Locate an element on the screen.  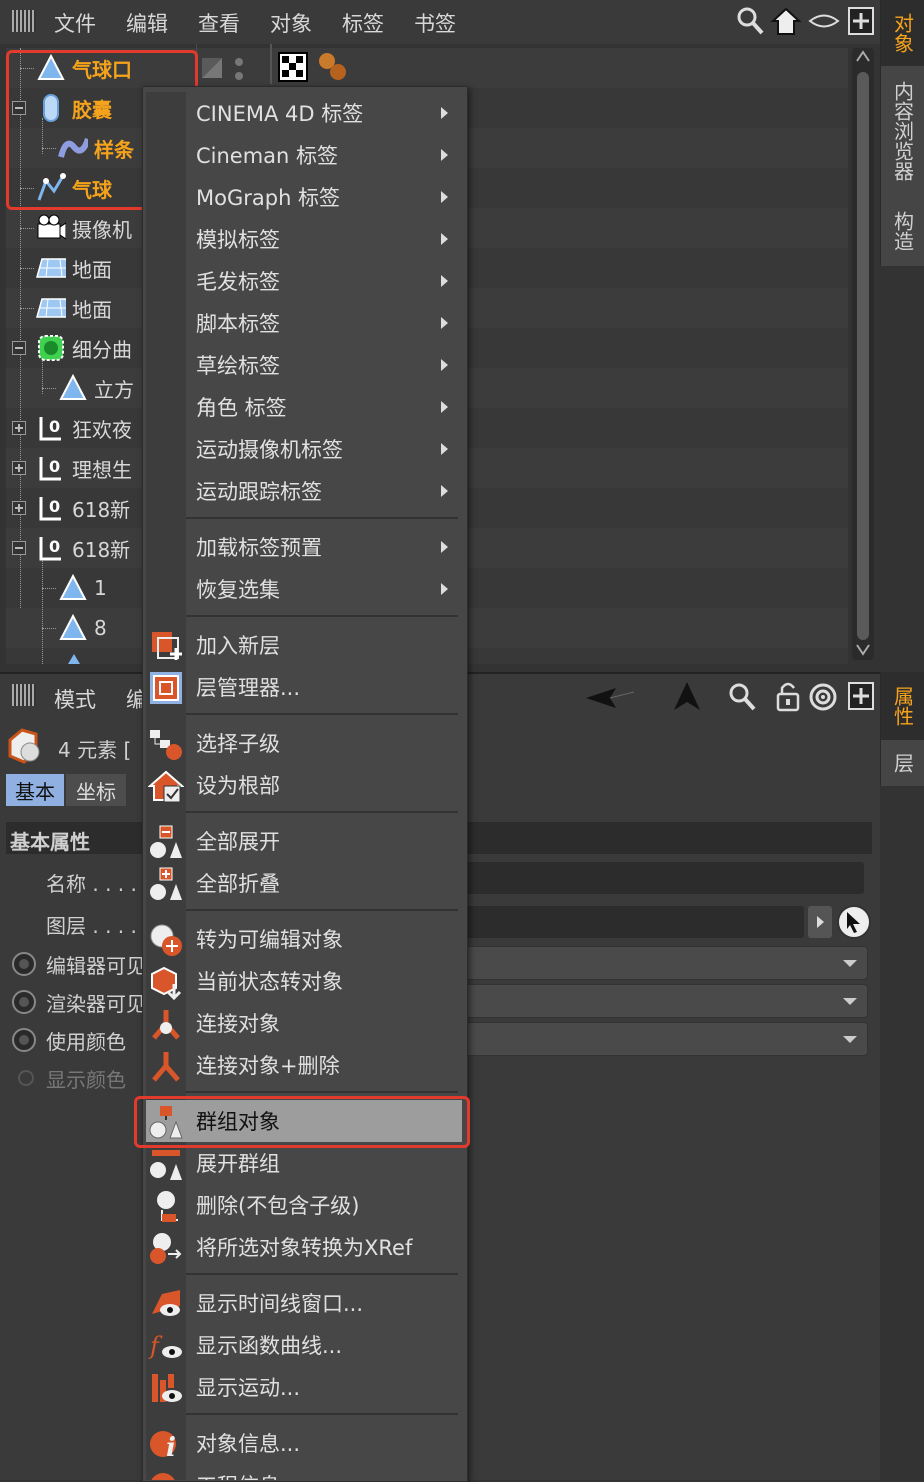
add-layer-icon is located at coordinates (167, 646).